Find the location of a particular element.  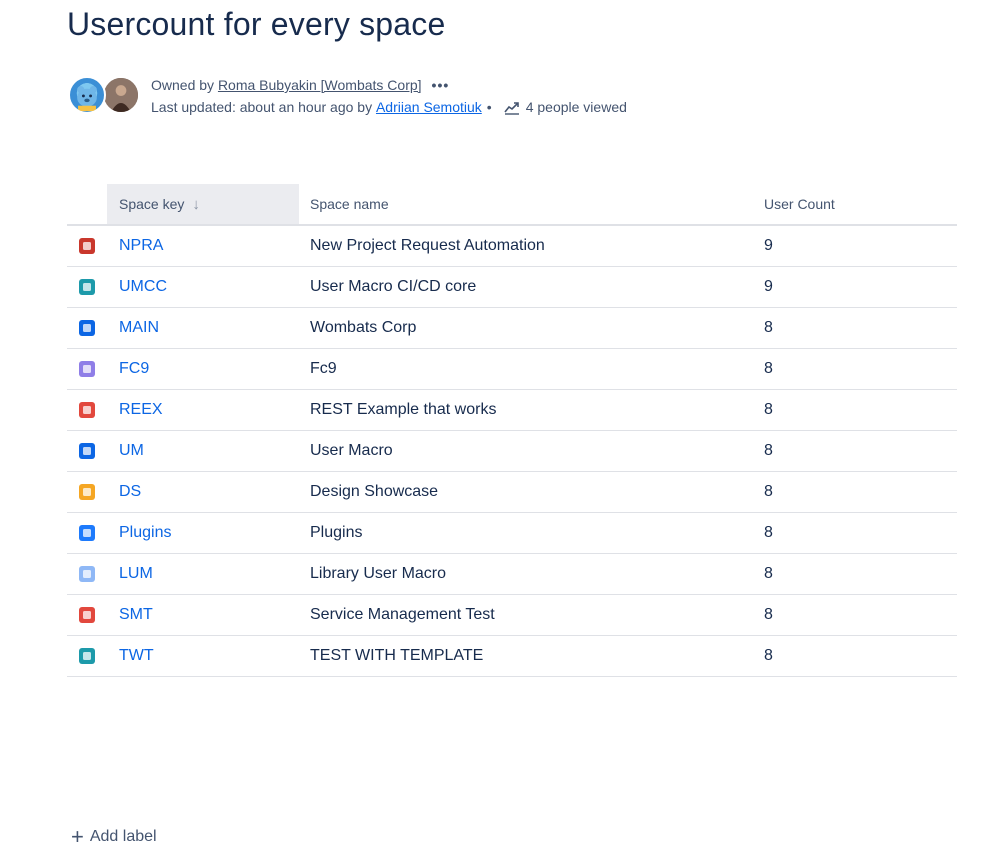

space-name-cell: User Macro is located at coordinates (525, 451).